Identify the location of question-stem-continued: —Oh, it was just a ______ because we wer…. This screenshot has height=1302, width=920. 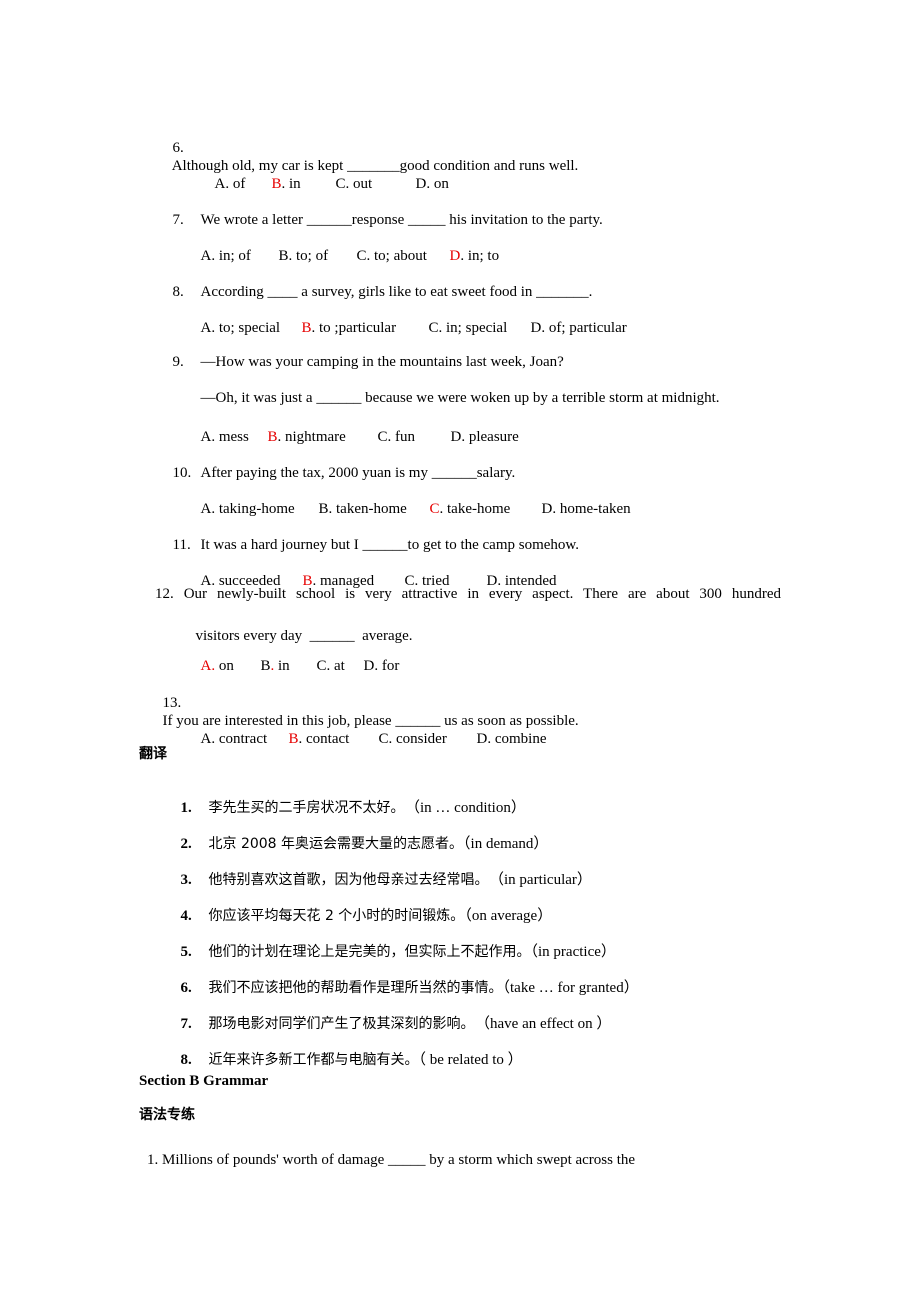
(460, 398).